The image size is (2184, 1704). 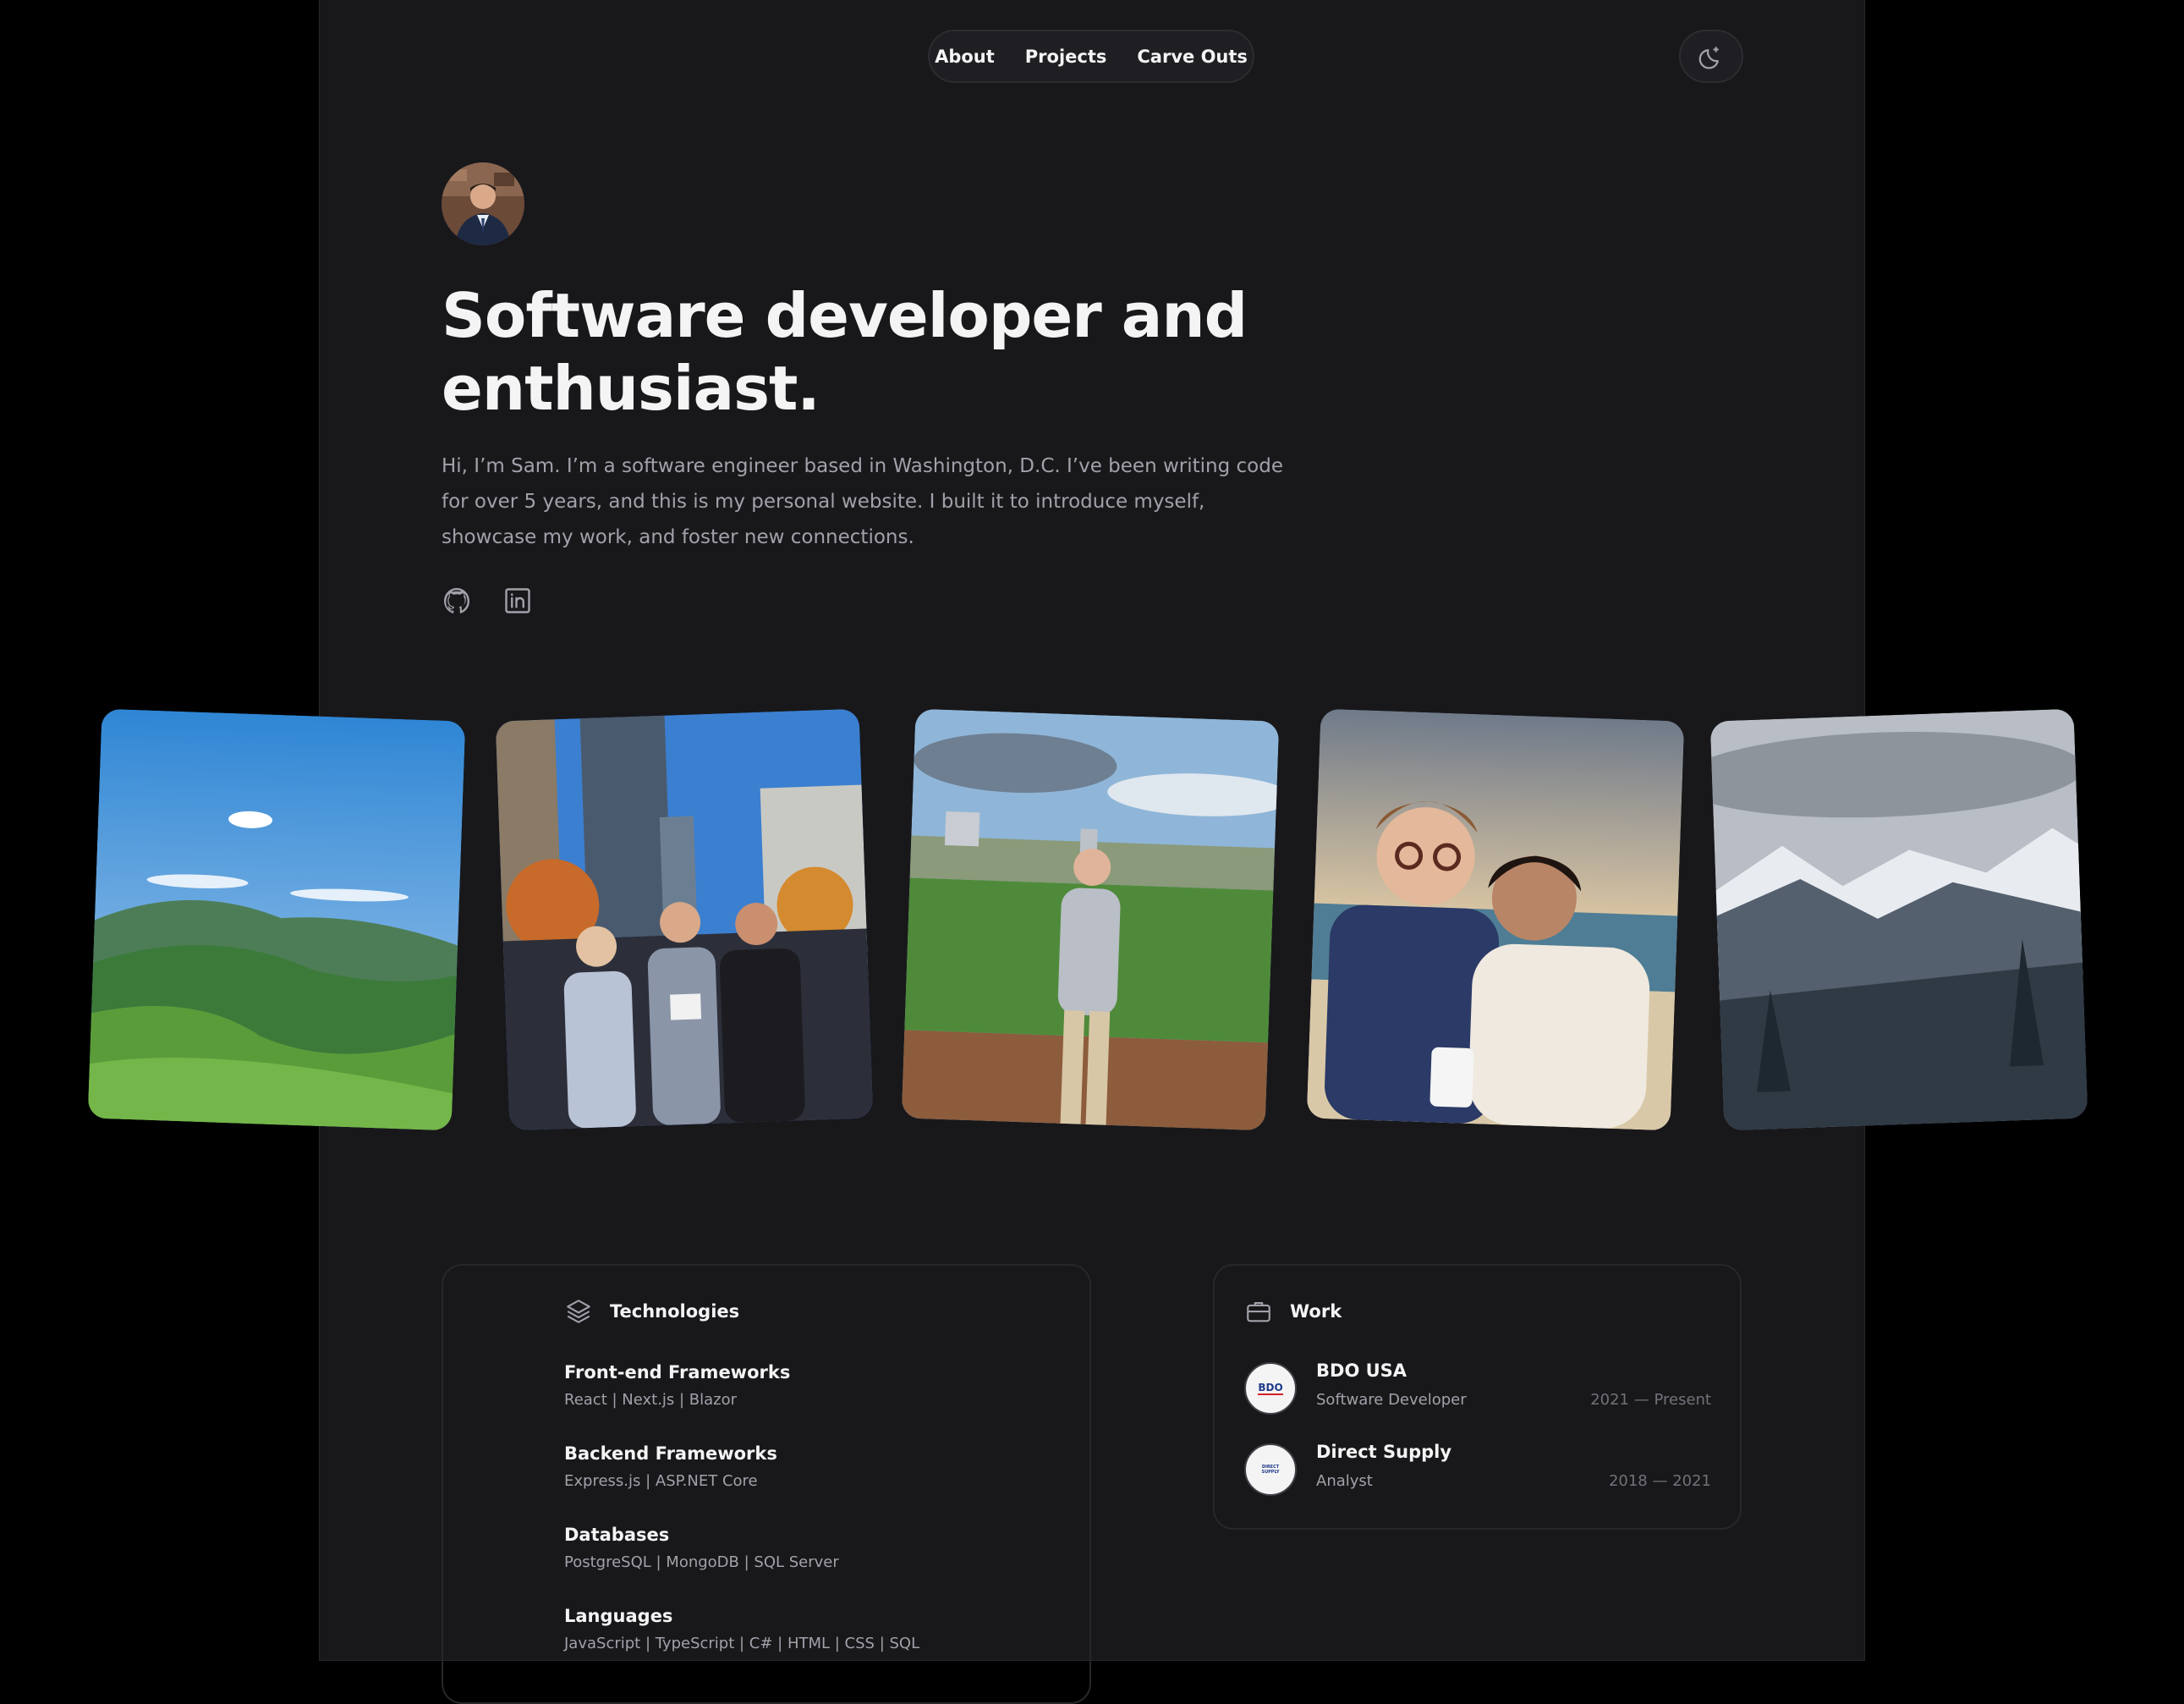 What do you see at coordinates (965, 57) in the screenshot?
I see `nav-item-about: About` at bounding box center [965, 57].